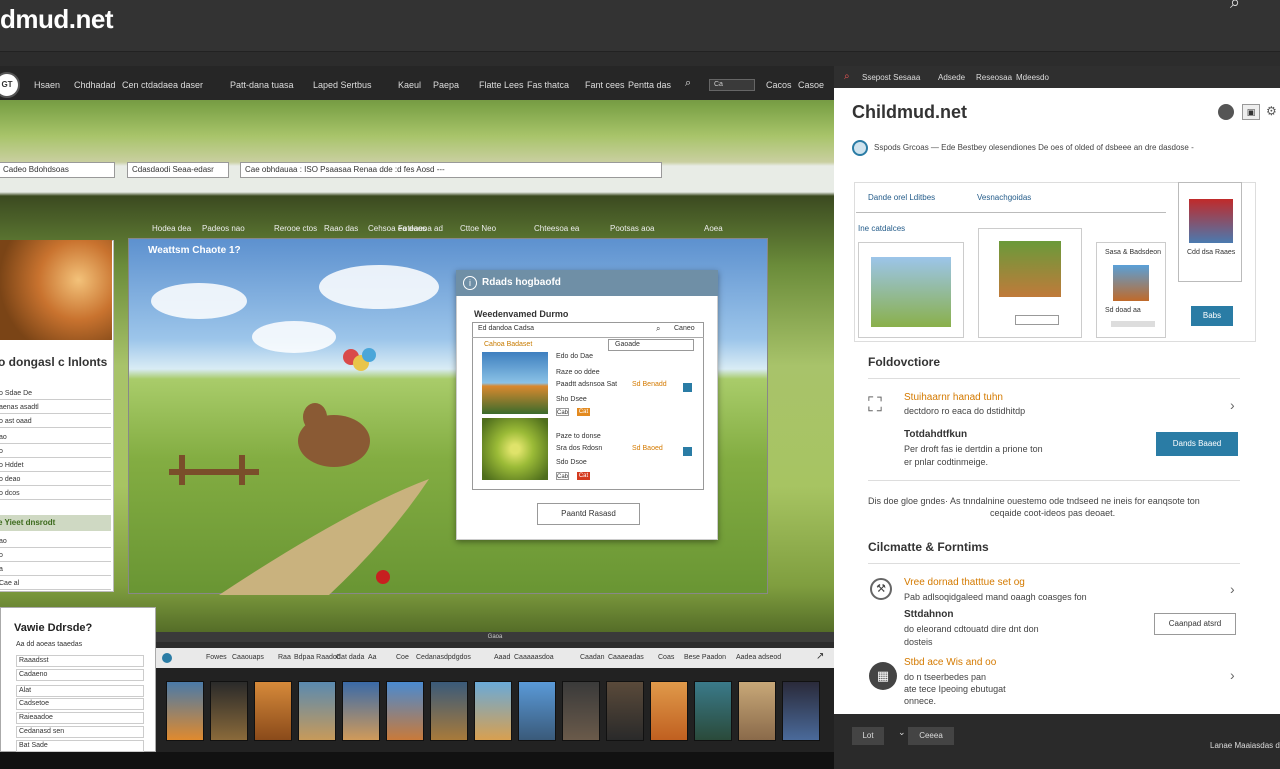 The width and height of the screenshot is (1280, 769). I want to click on list-item: Cae al, so click(55, 584).